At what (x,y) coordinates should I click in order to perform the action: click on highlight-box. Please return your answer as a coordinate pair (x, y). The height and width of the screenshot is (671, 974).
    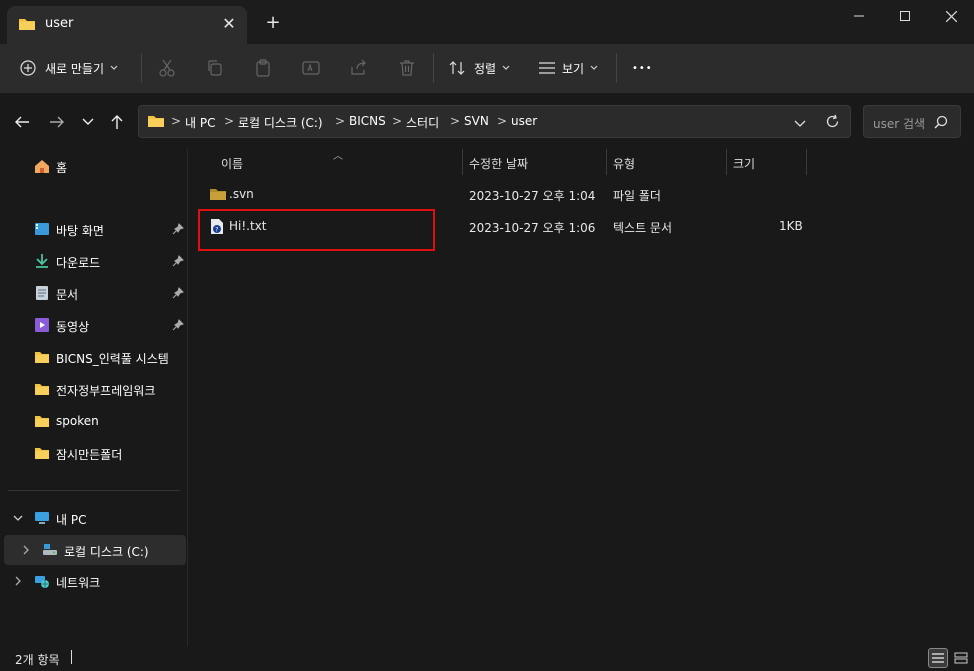
    Looking at the image, I should click on (316, 230).